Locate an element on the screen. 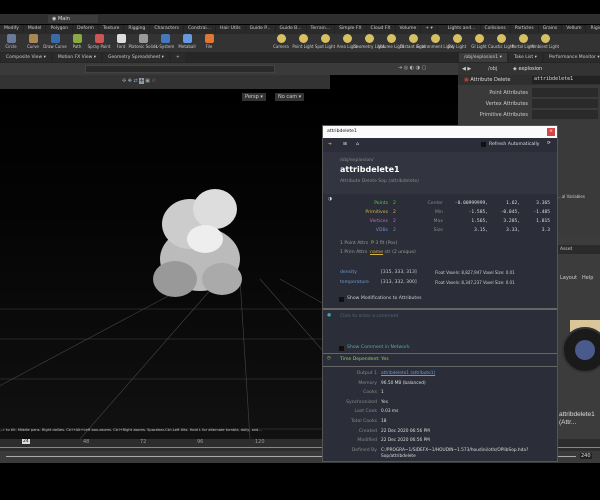  detail-value: attribdelete1 (attribute1) is located at coordinates (466, 374).